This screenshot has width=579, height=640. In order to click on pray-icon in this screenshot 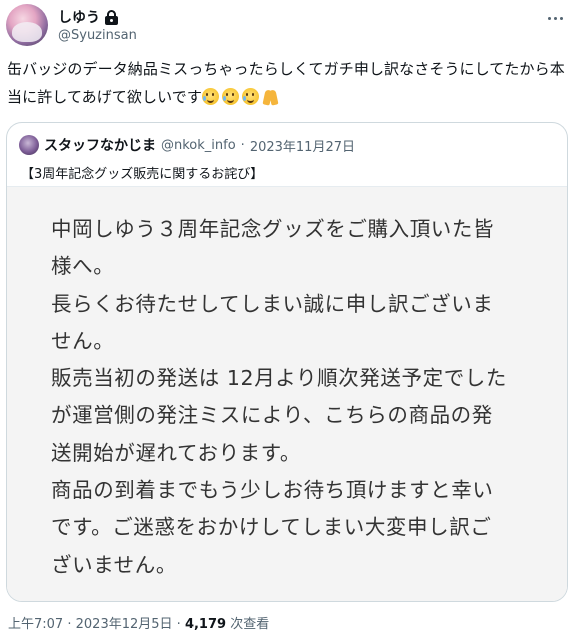, I will do `click(270, 97)`.